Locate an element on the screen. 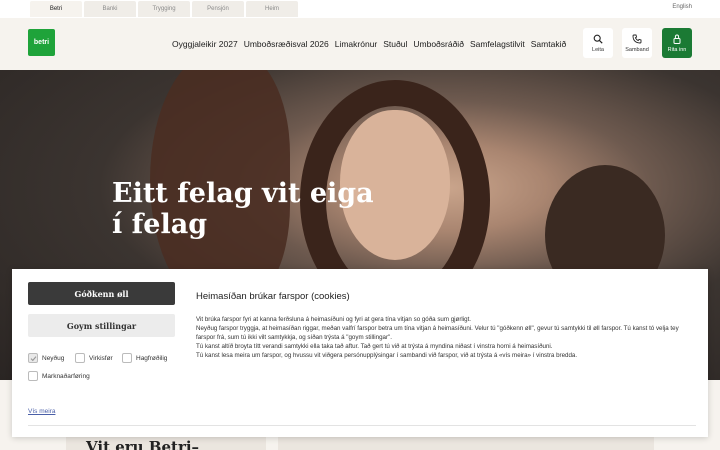  checkbox-necessary: Neyðug is located at coordinates (46, 358).